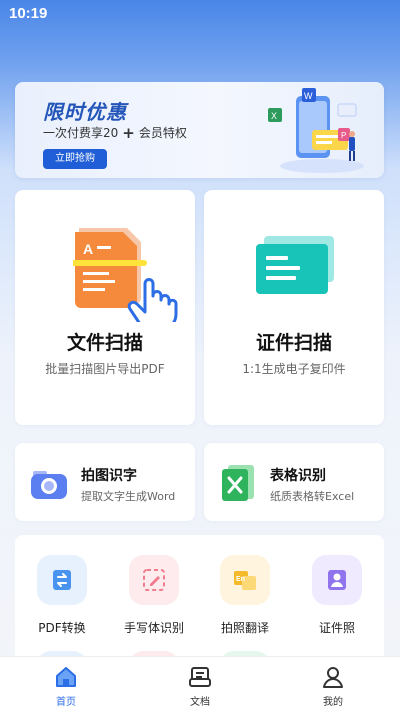  I want to click on translate-icon: En, so click(245, 580).